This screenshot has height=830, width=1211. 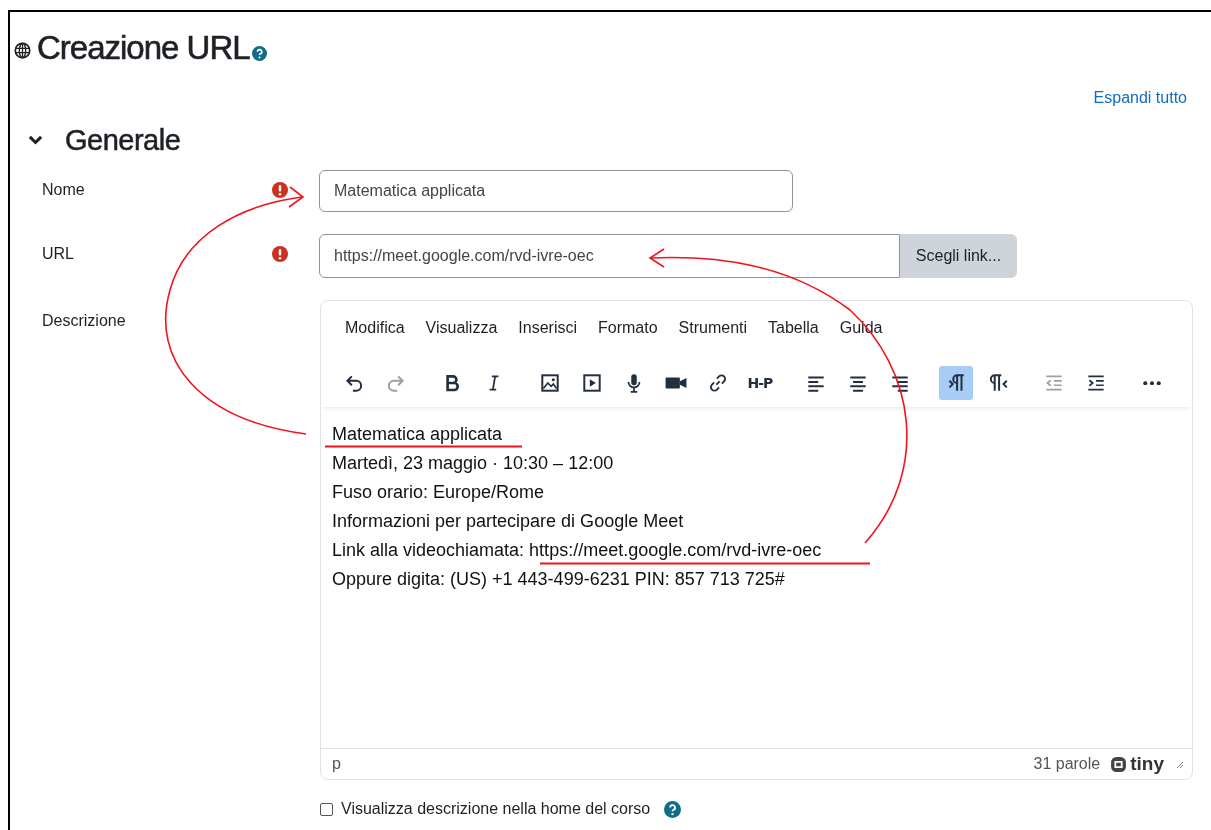 What do you see at coordinates (793, 332) in the screenshot?
I see `menu-item: Tabella` at bounding box center [793, 332].